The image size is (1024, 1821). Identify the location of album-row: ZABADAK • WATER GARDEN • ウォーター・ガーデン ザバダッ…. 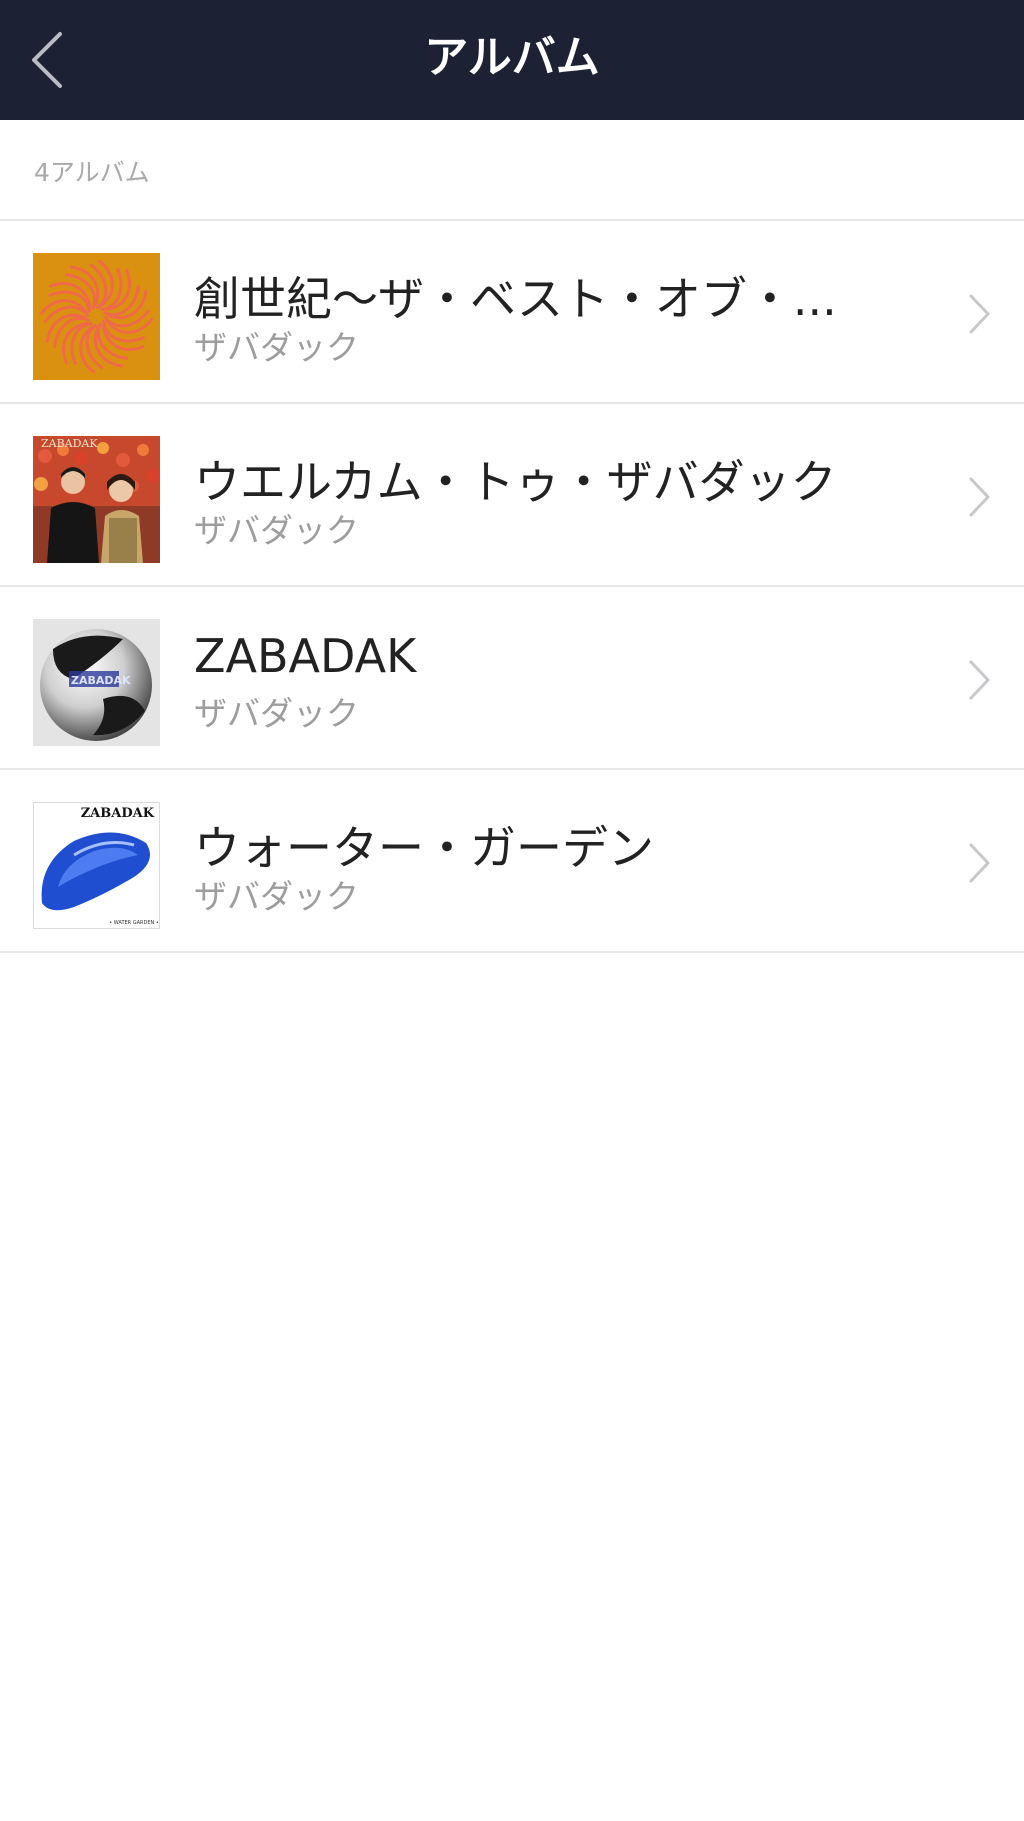
(512, 861).